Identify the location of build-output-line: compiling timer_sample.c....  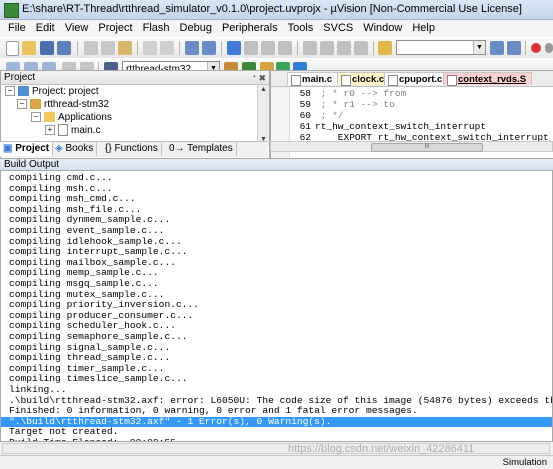
(276, 369).